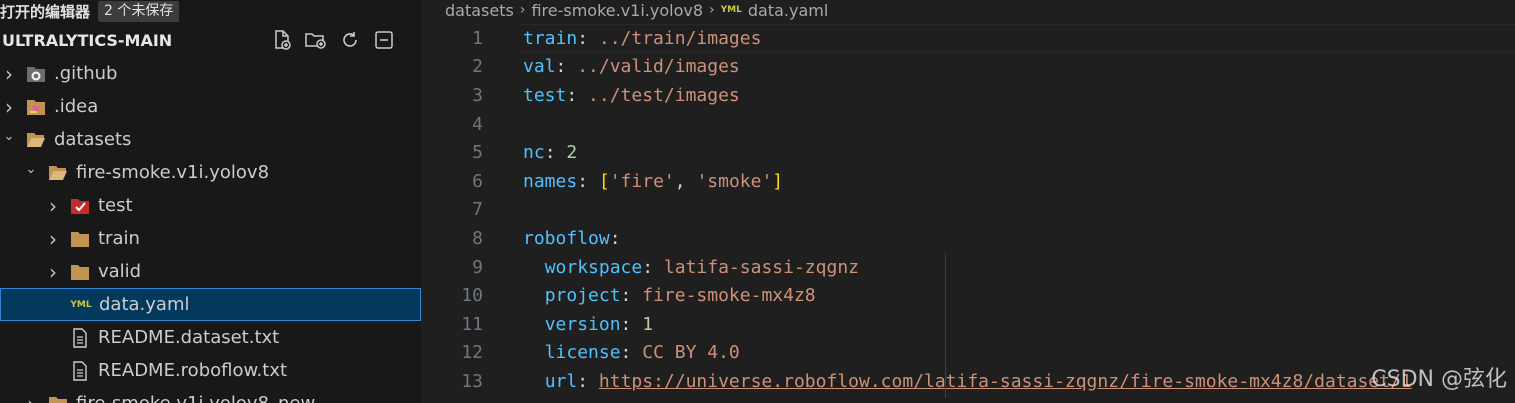 This screenshot has height=403, width=1515. What do you see at coordinates (472, 296) in the screenshot?
I see `line-number: 10` at bounding box center [472, 296].